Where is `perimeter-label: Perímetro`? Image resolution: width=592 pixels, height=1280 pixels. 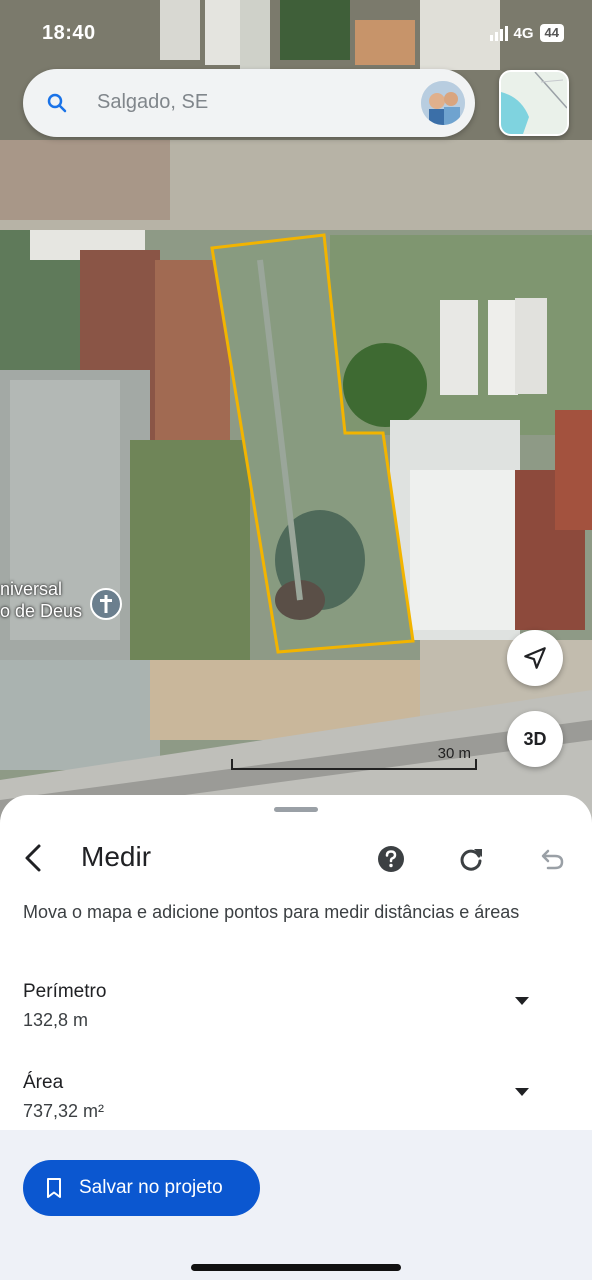 perimeter-label: Perímetro is located at coordinates (65, 991).